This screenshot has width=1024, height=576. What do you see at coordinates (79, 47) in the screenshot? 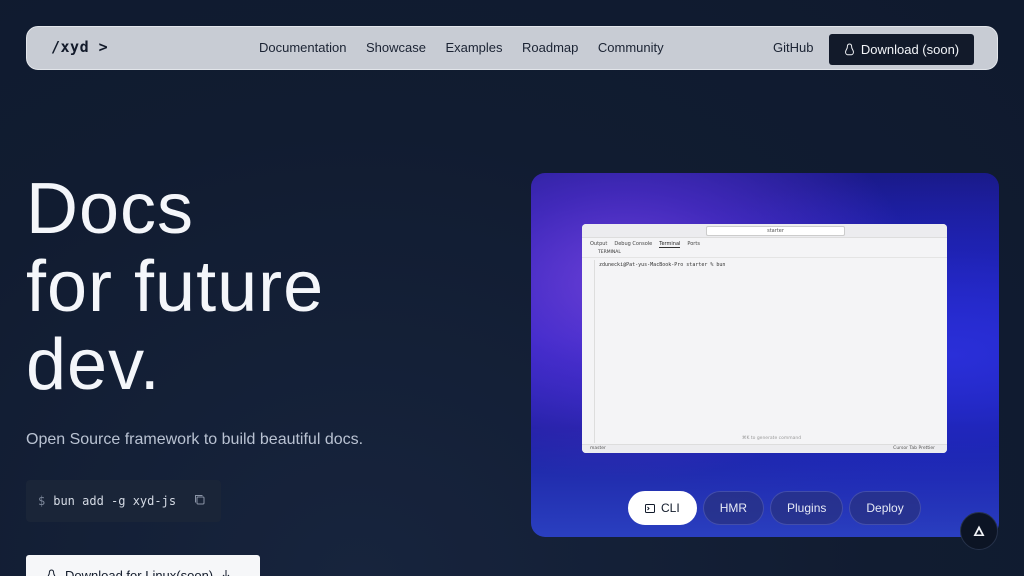
I see `logo: /xyd >` at bounding box center [79, 47].